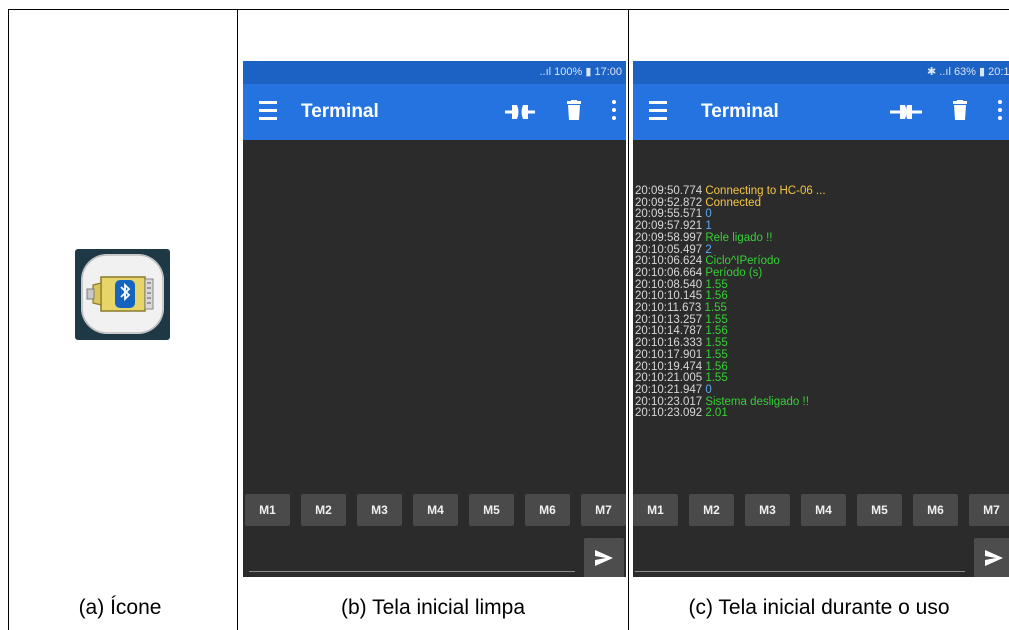 The height and width of the screenshot is (630, 1009). I want to click on log-timestamp: 20:10:06.624, so click(670, 261).